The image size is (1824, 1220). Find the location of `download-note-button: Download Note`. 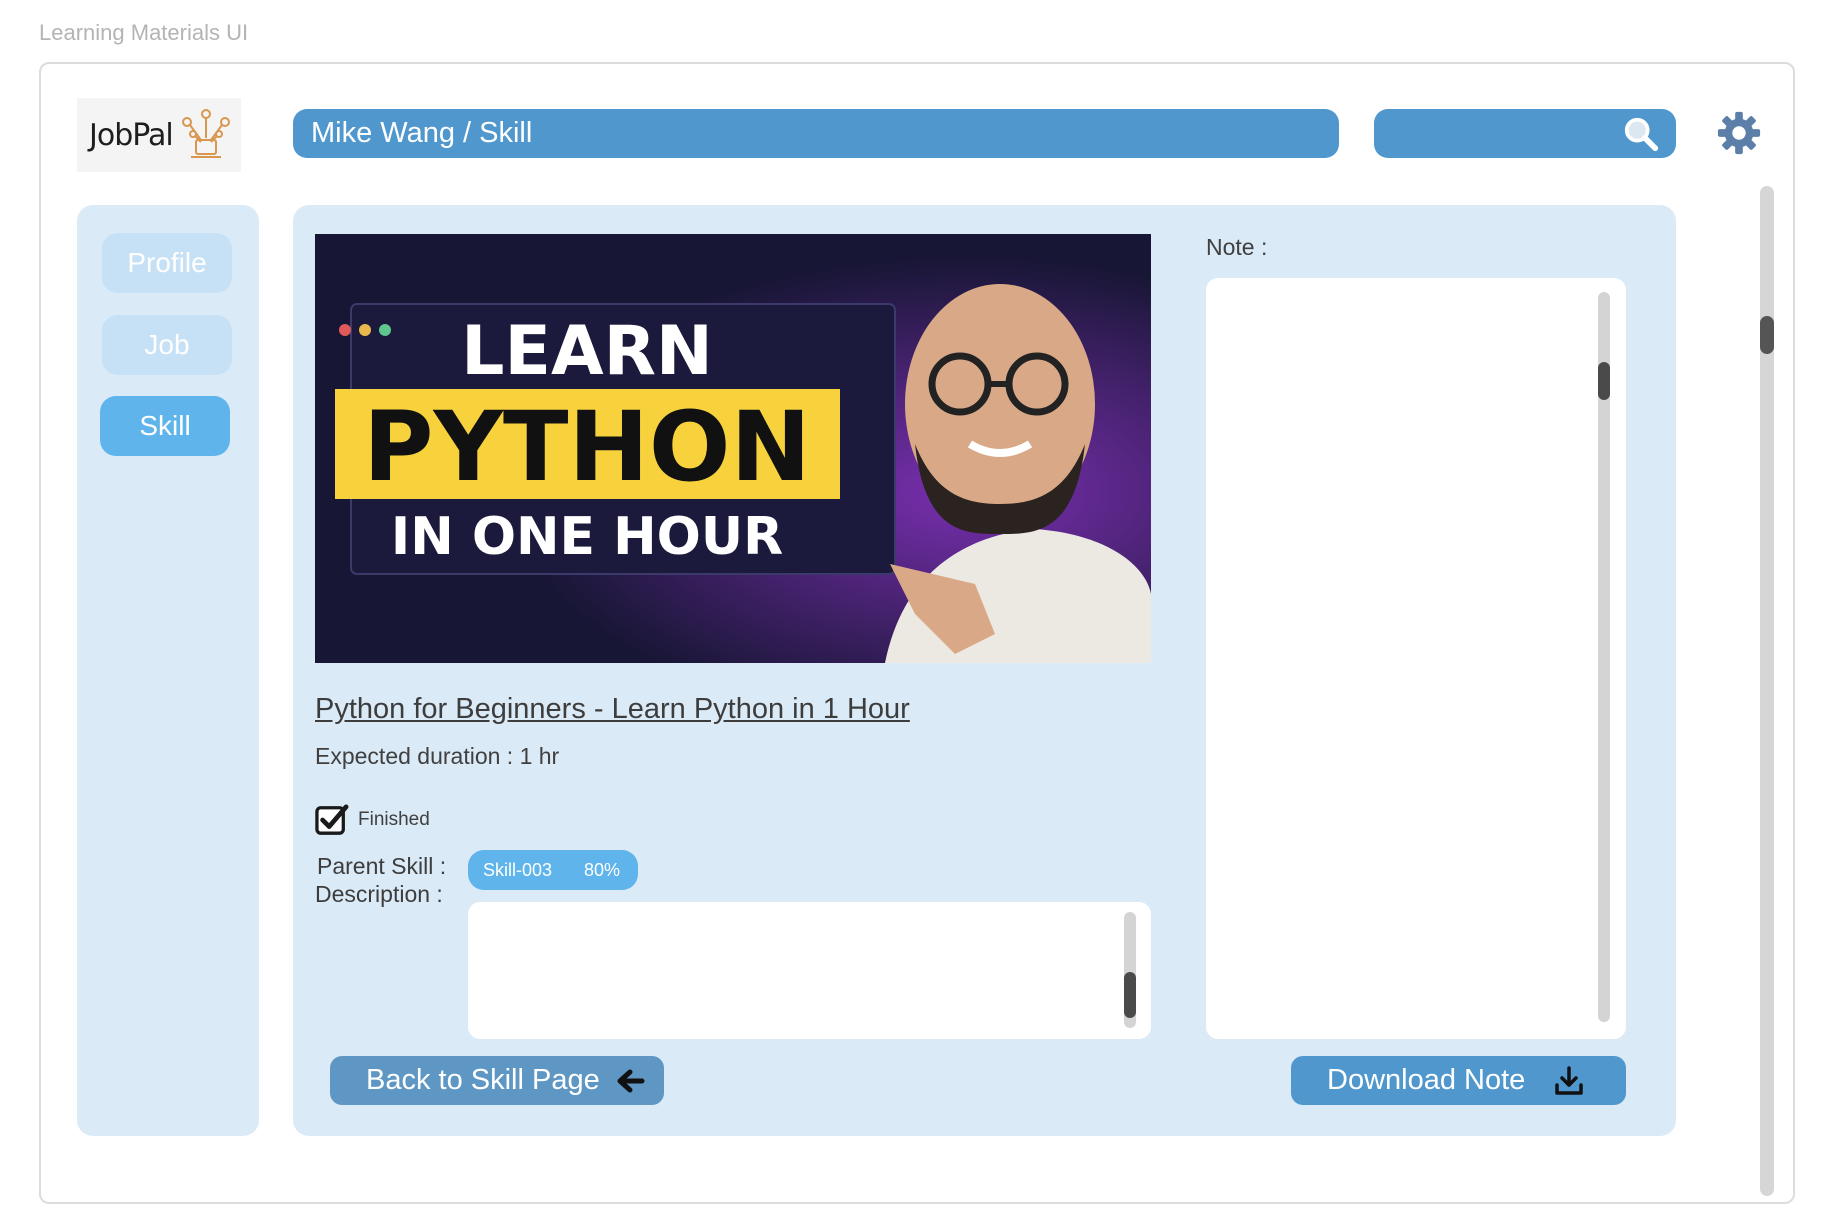

download-note-button: Download Note is located at coordinates (1458, 1080).